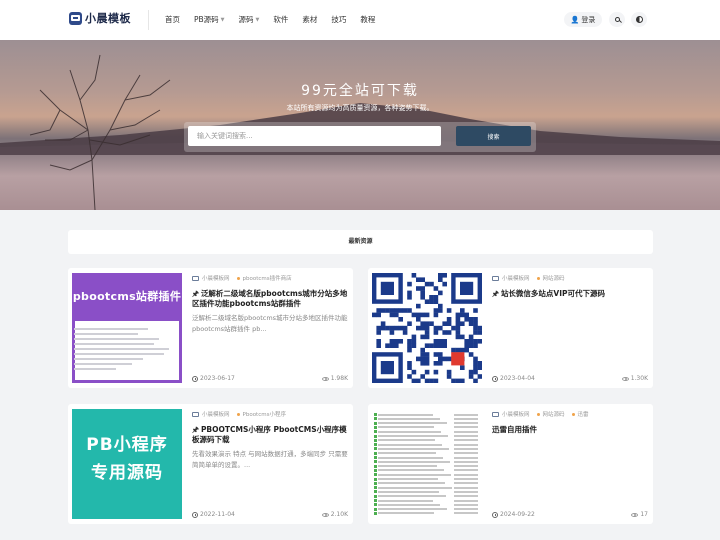 This screenshot has height=540, width=720. Describe the element at coordinates (270, 378) in the screenshot. I see `card-footer: 2023-06-17 1.98K` at that location.